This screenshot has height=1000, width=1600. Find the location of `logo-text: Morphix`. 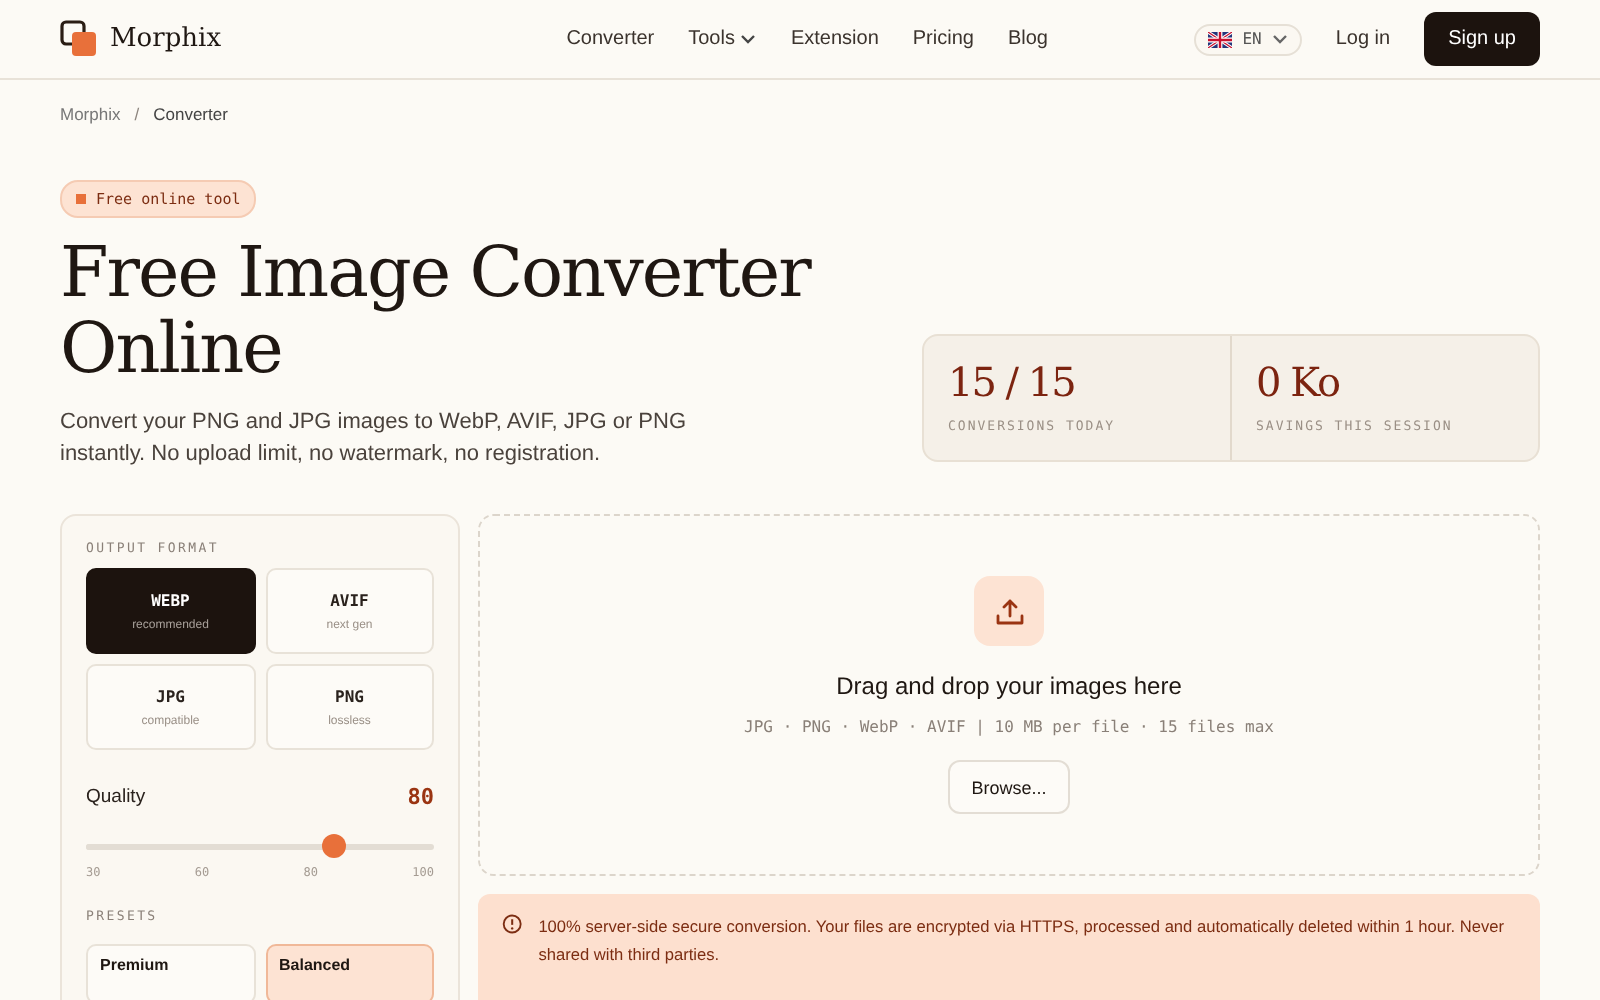

logo-text: Morphix is located at coordinates (166, 39).